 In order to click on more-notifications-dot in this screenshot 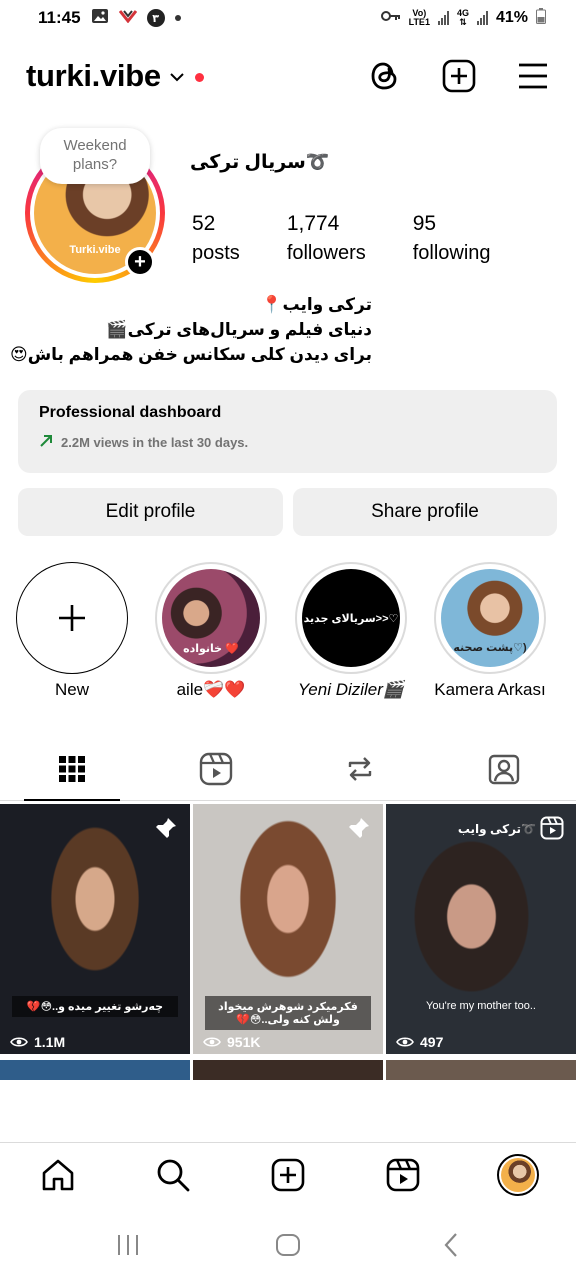, I will do `click(177, 18)`.